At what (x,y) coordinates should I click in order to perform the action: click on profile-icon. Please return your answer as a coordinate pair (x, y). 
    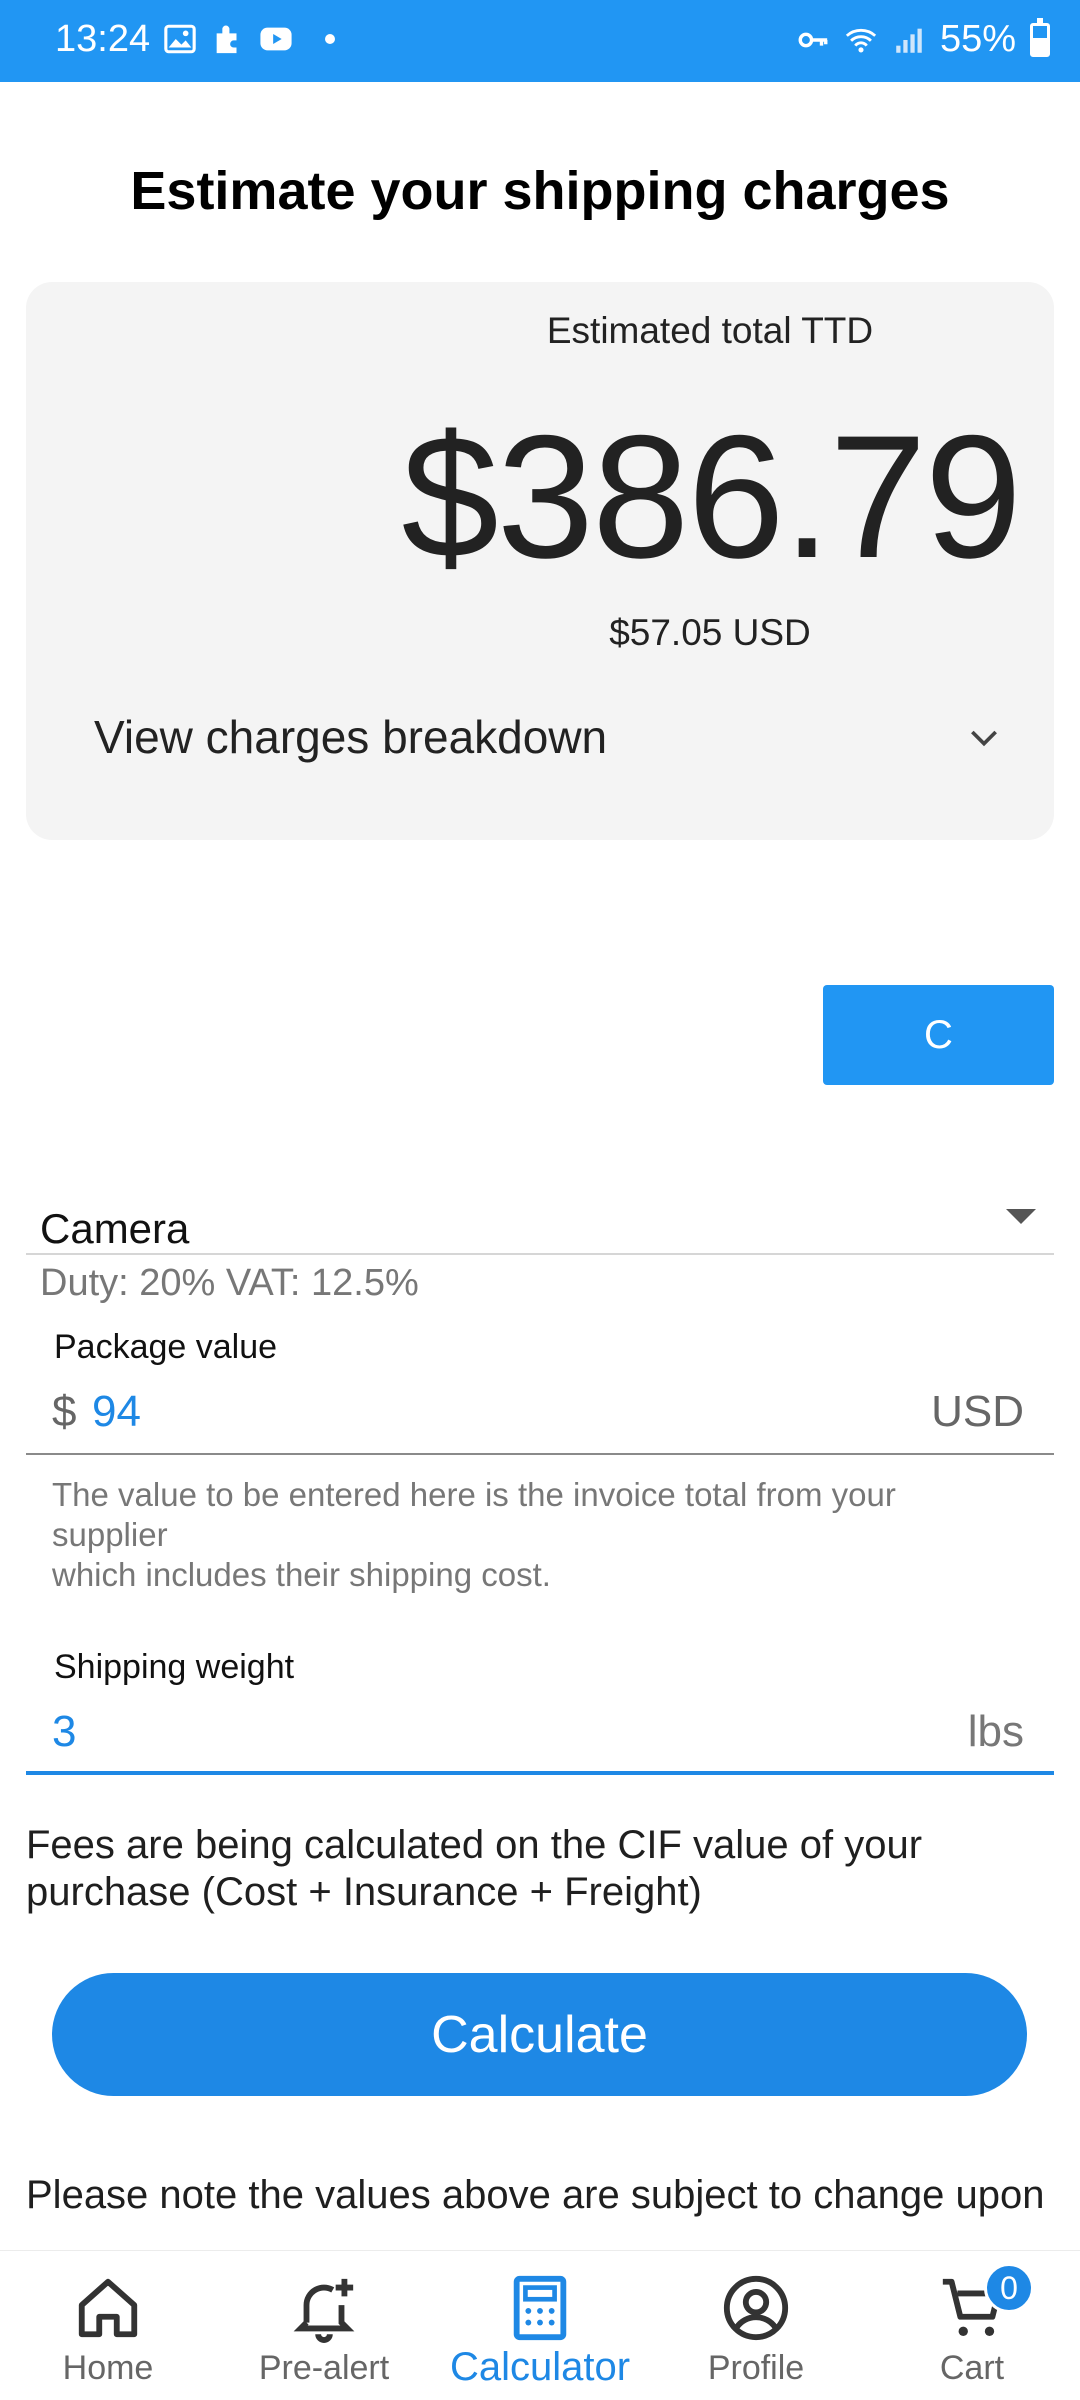
    Looking at the image, I should click on (756, 2308).